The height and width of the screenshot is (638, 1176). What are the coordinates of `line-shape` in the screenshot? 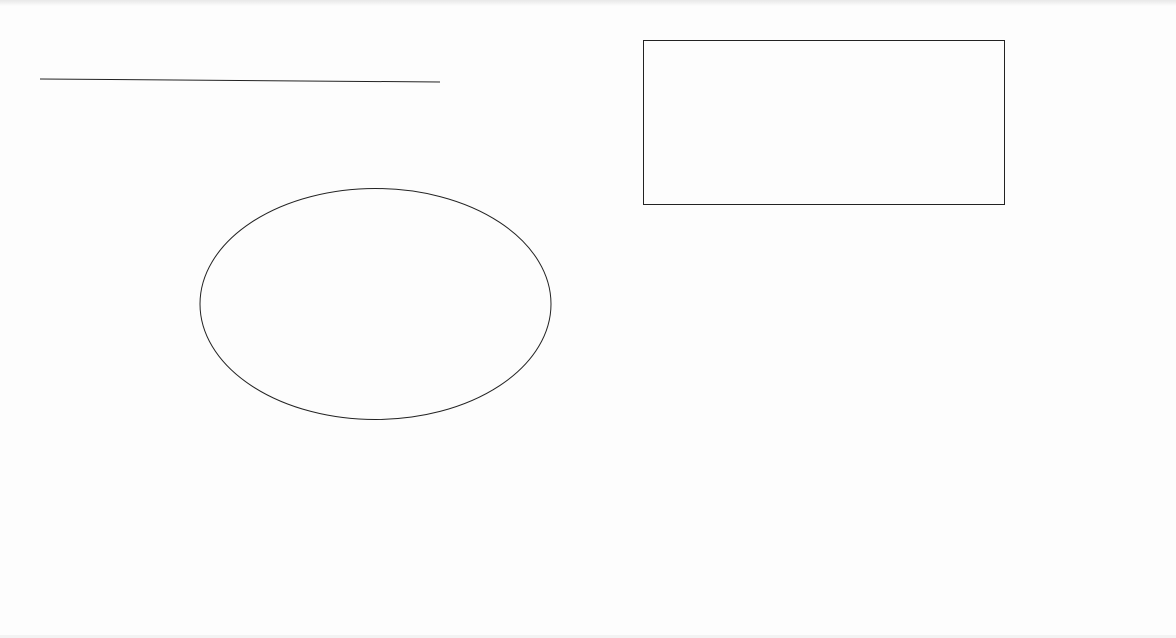 It's located at (240, 80).